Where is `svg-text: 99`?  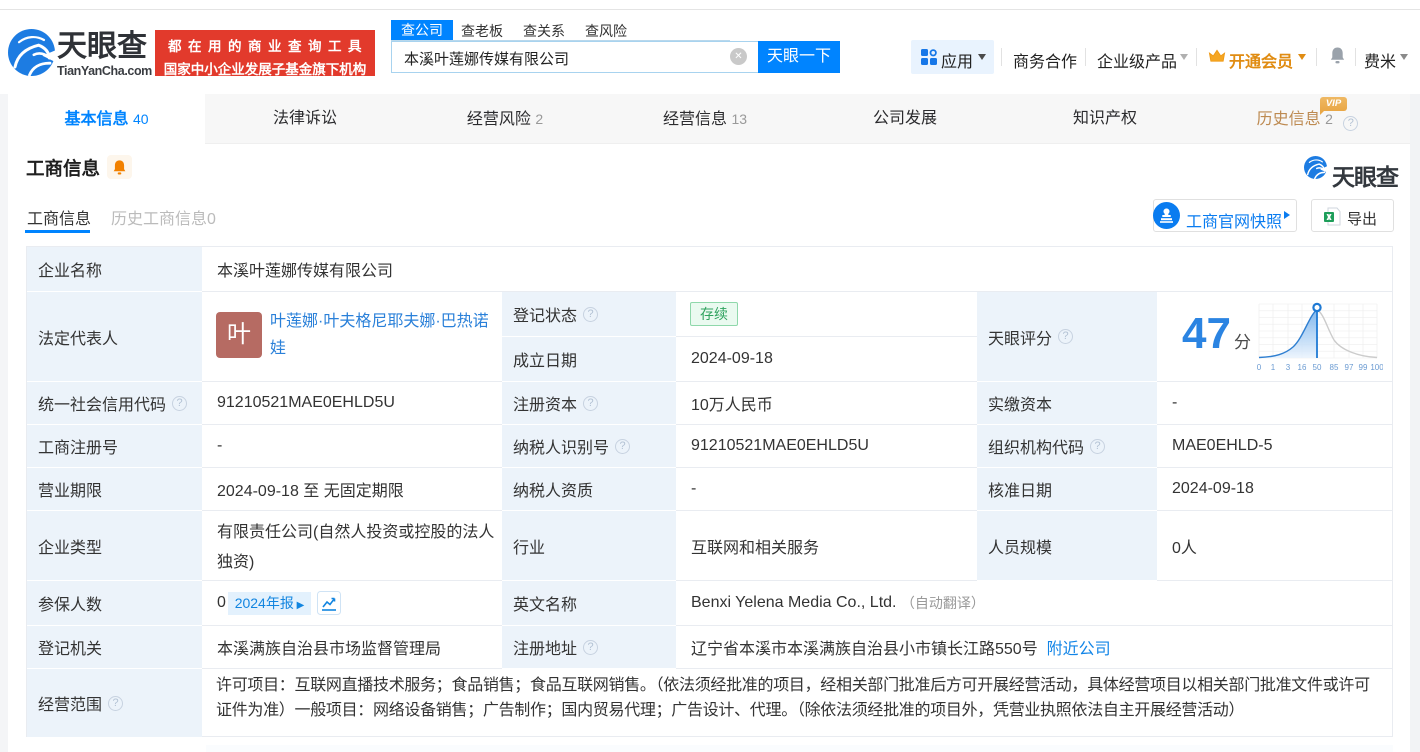 svg-text: 99 is located at coordinates (1363, 367).